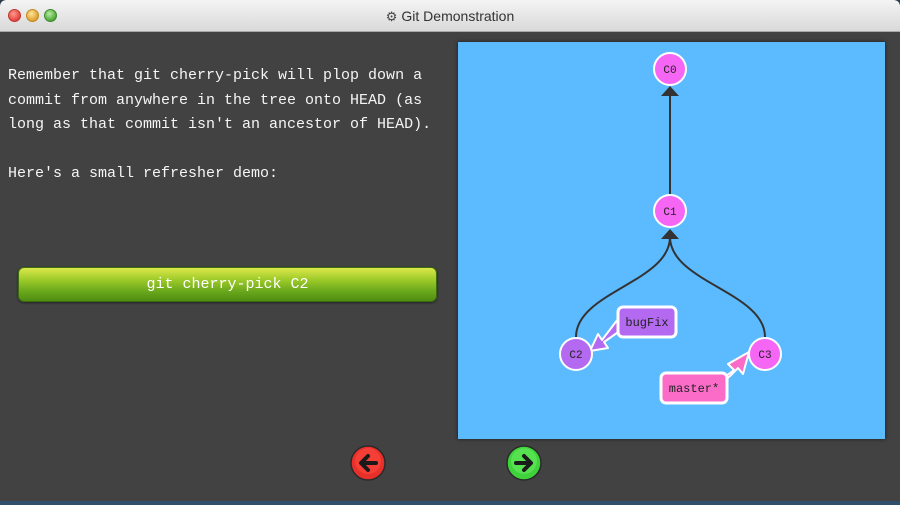 Image resolution: width=900 pixels, height=505 pixels. I want to click on commit-c1: C1, so click(670, 211).